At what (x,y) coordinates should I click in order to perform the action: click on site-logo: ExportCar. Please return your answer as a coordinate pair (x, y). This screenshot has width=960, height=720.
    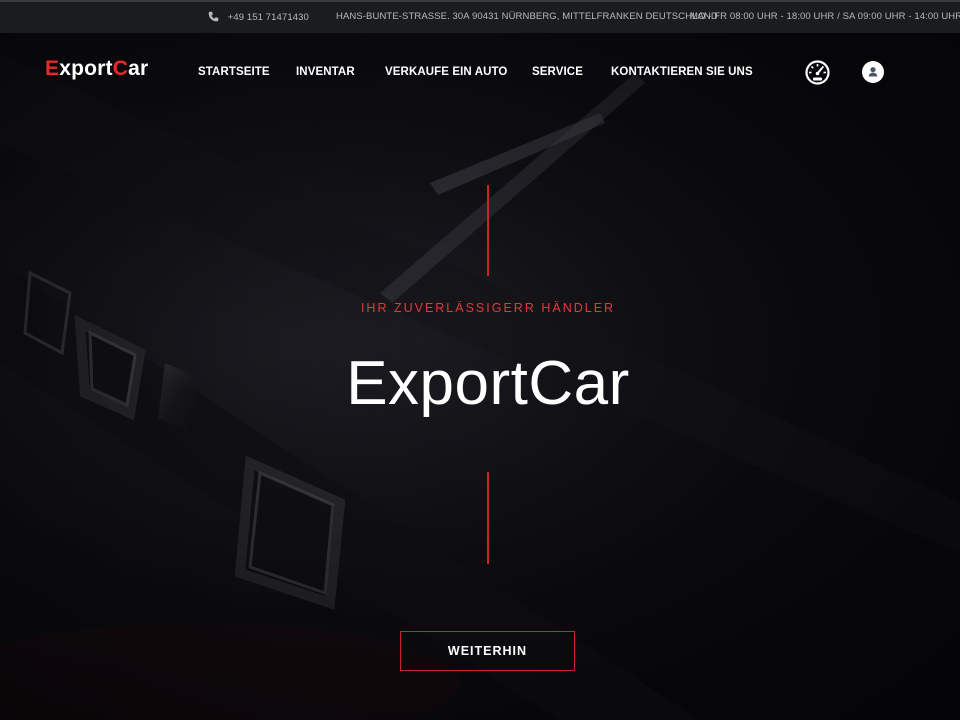
    Looking at the image, I should click on (96, 69).